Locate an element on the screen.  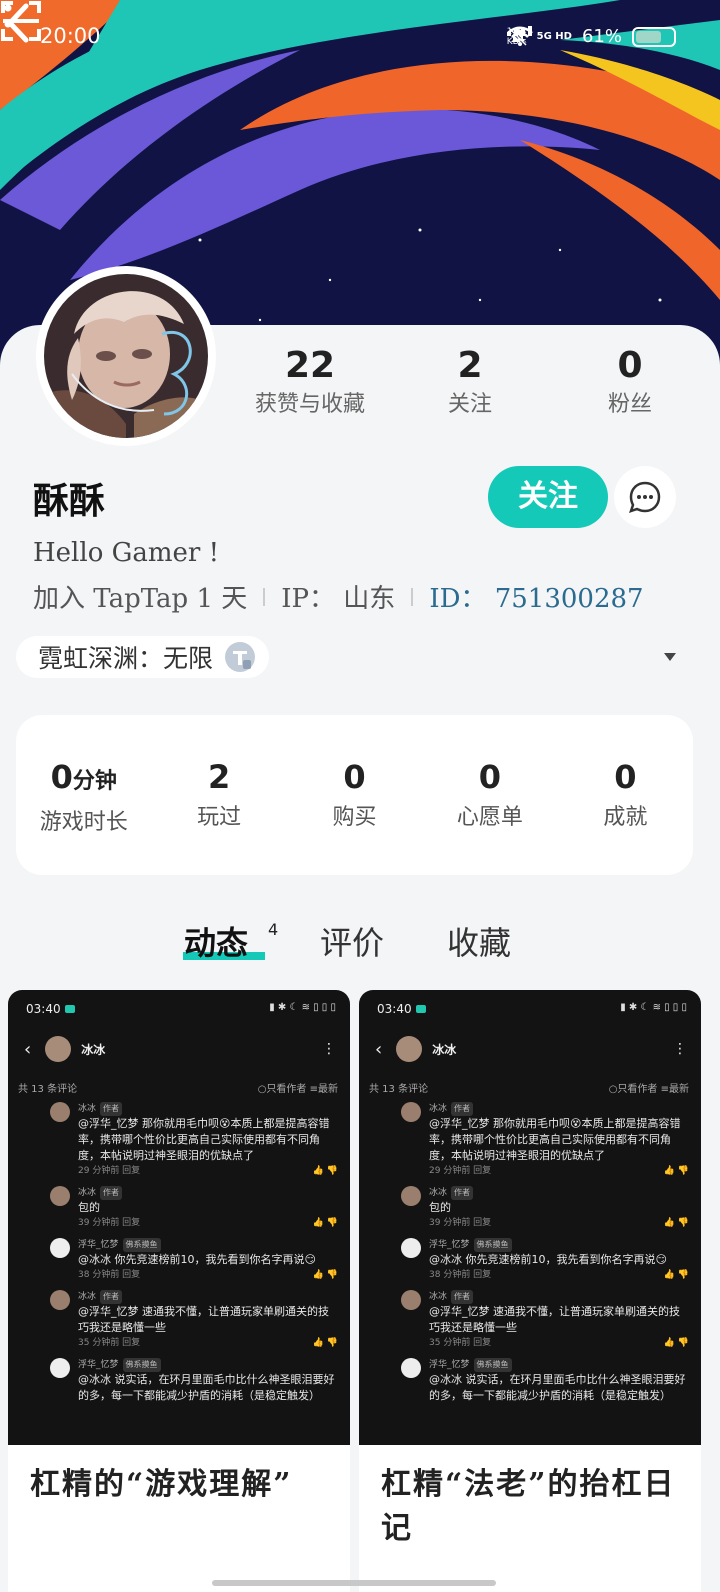
tab-reviews: 评价 is located at coordinates (352, 941).